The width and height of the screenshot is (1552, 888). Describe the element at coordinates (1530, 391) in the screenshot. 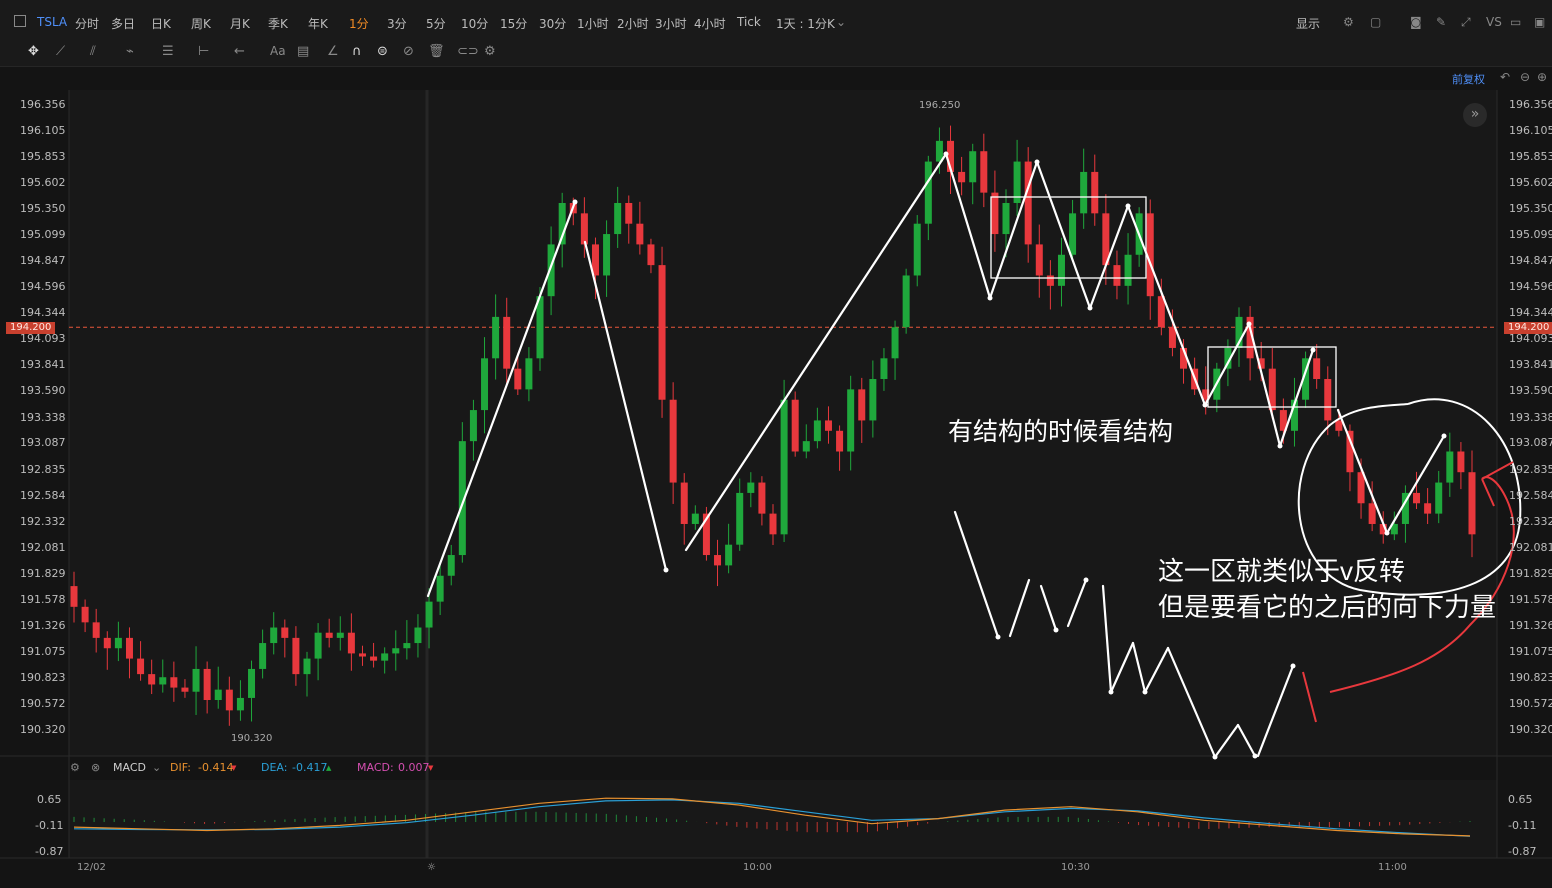

I see `price-tick: 193.590` at that location.